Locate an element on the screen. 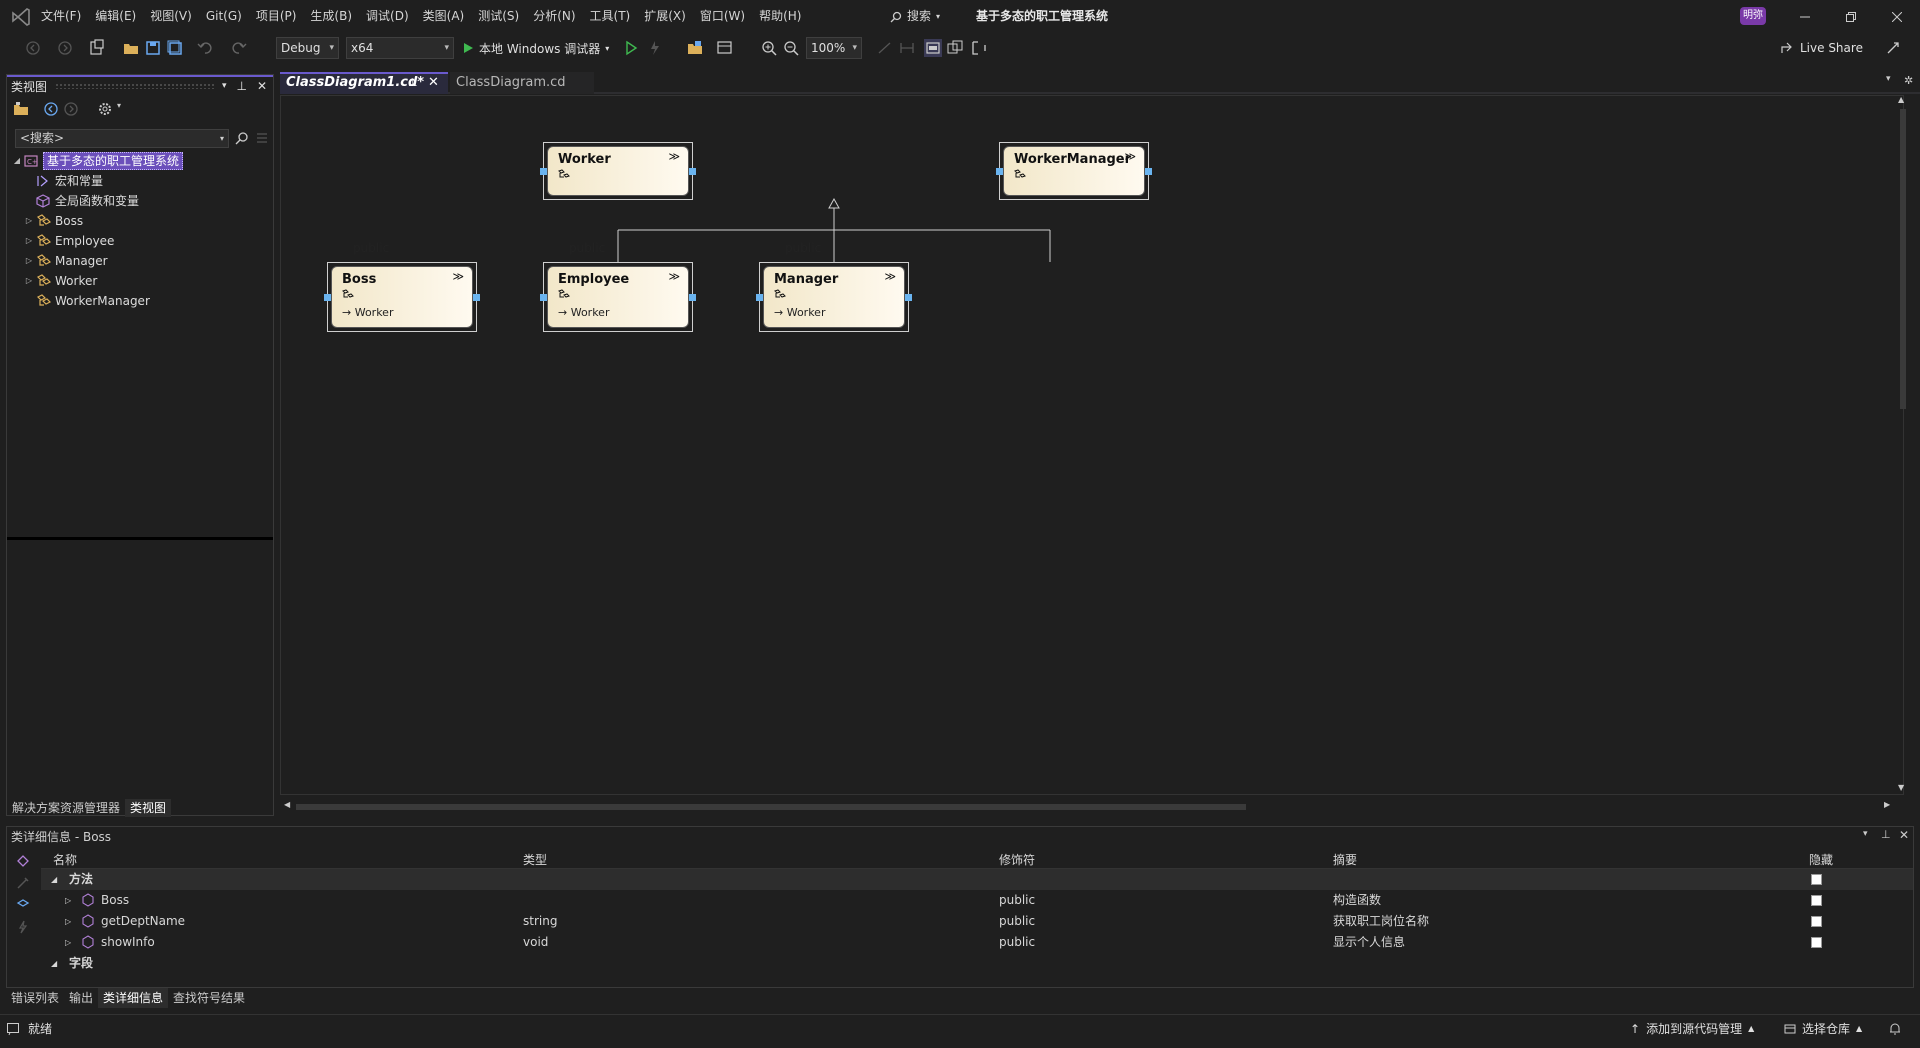  save-all-icon is located at coordinates (175, 48).